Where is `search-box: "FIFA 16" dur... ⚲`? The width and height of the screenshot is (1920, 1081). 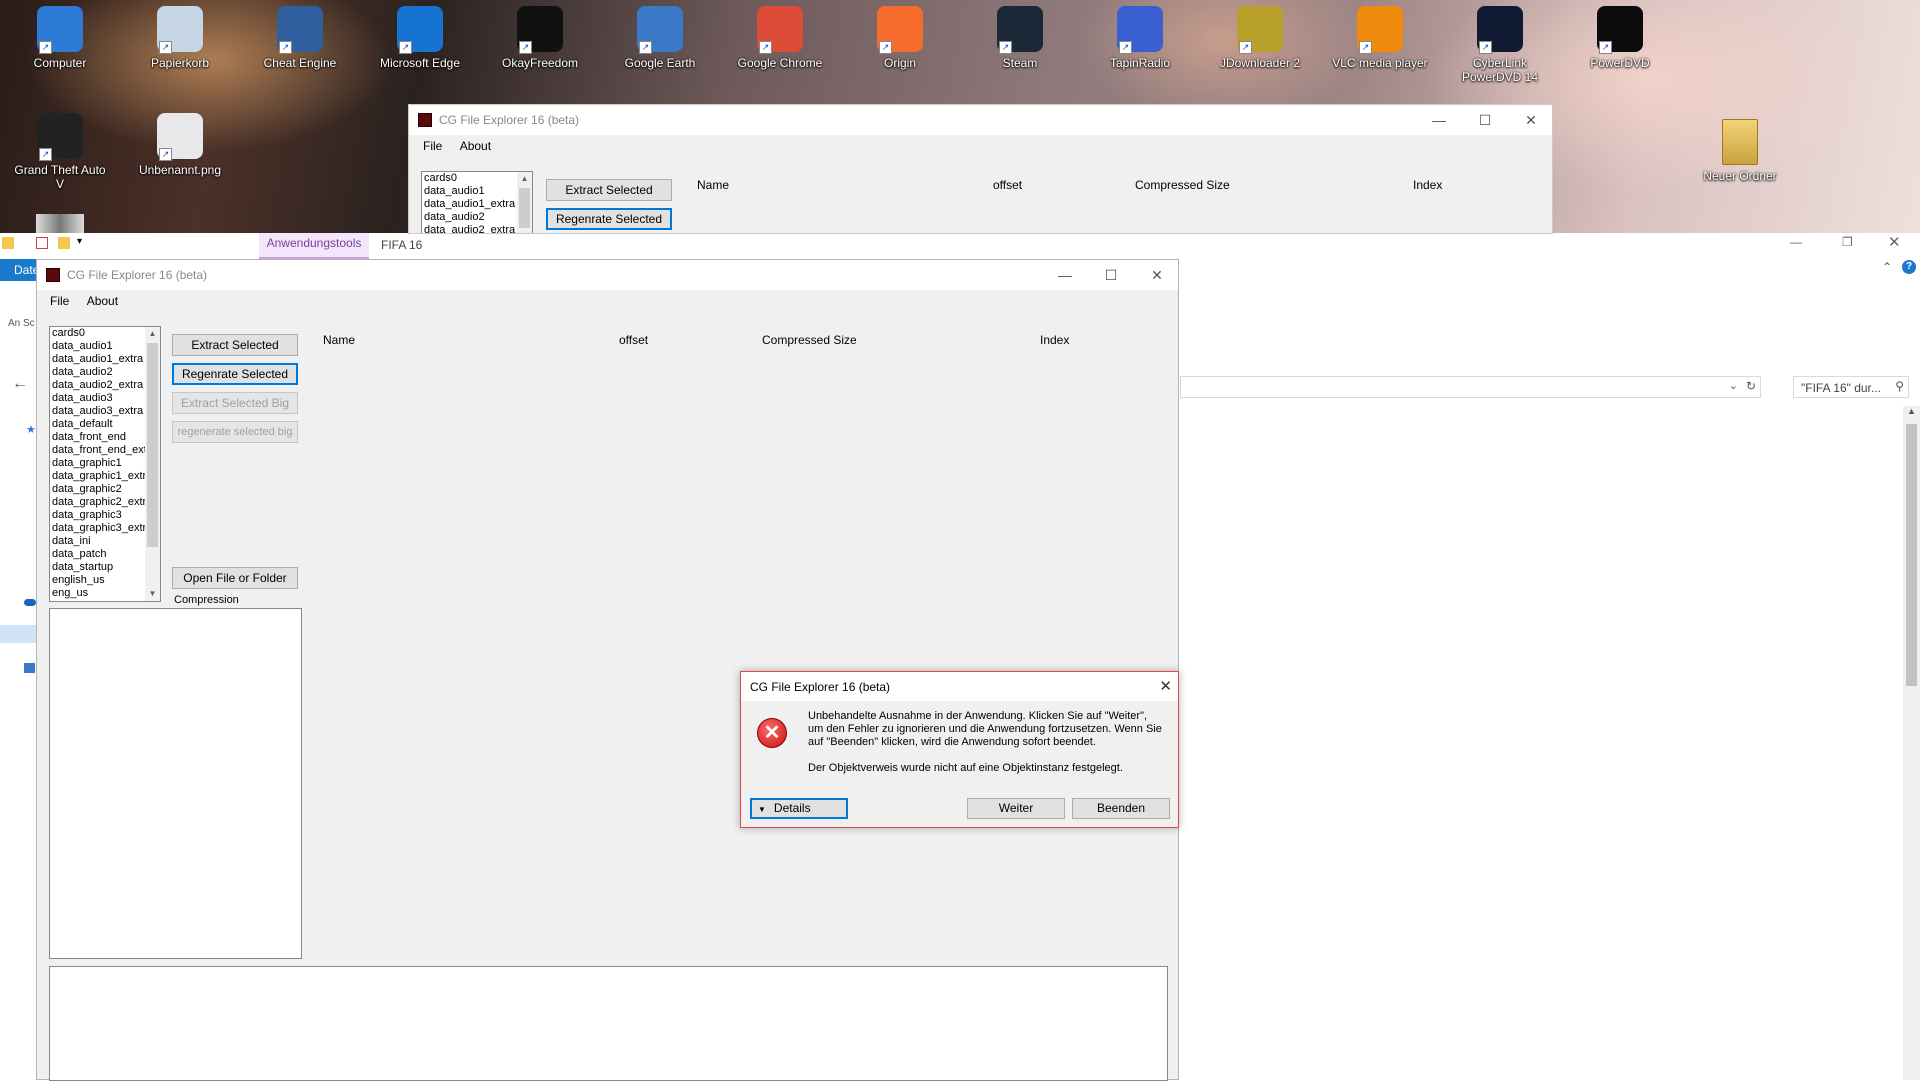 search-box: "FIFA 16" dur... ⚲ is located at coordinates (1851, 387).